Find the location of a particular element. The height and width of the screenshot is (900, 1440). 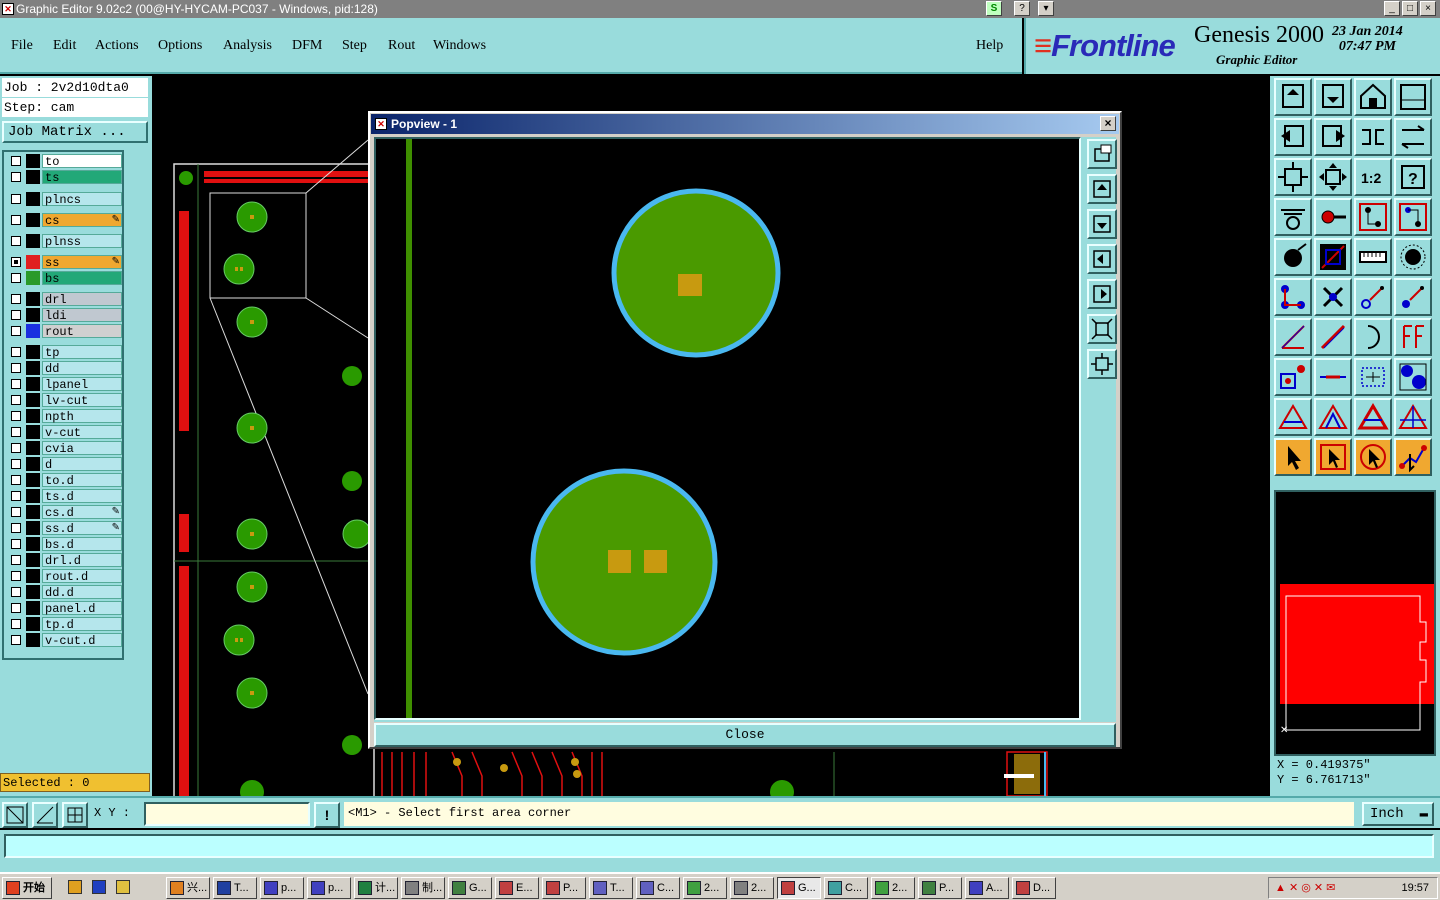

popview-pan-left-icon is located at coordinates (1102, 259).